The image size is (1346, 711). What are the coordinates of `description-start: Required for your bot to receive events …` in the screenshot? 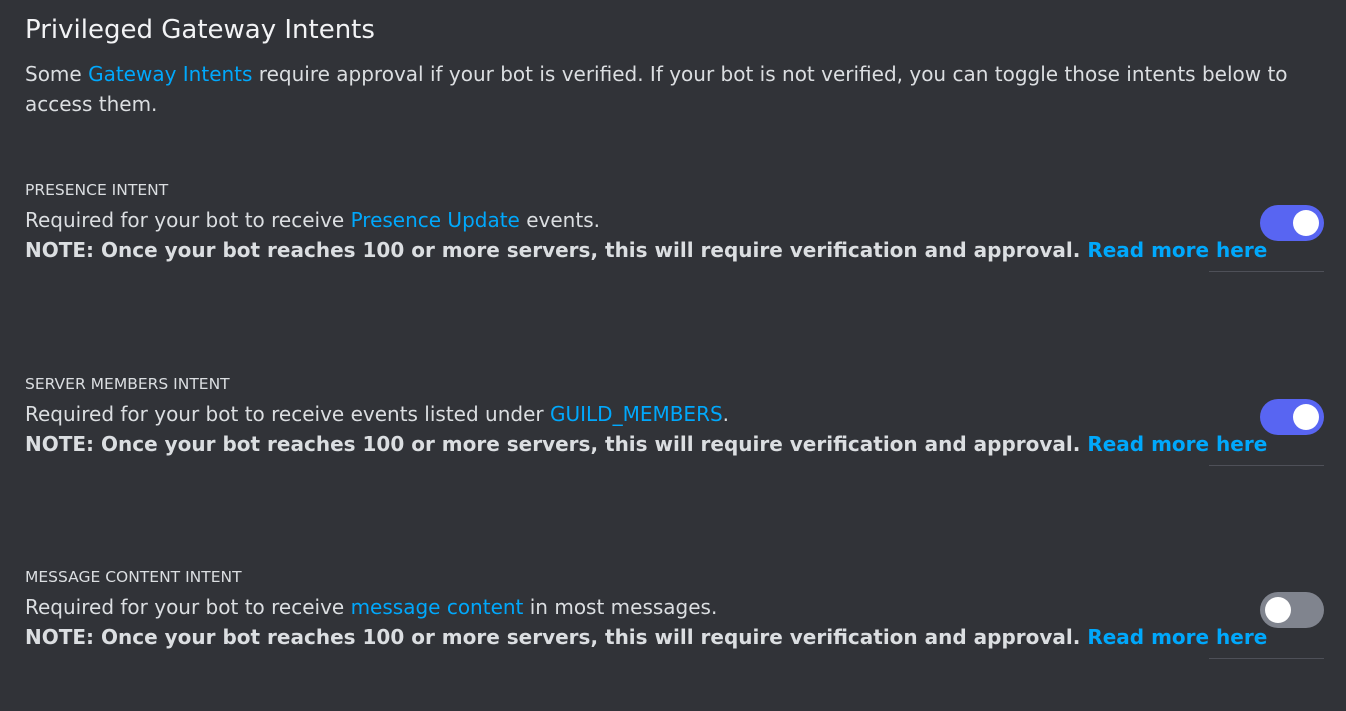 It's located at (287, 414).